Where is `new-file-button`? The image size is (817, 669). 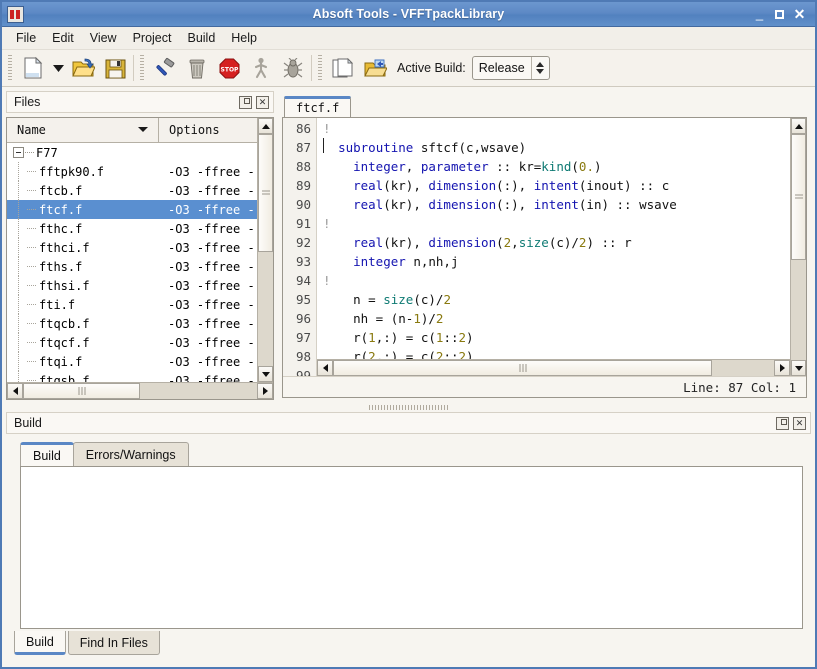
new-file-button is located at coordinates (33, 68).